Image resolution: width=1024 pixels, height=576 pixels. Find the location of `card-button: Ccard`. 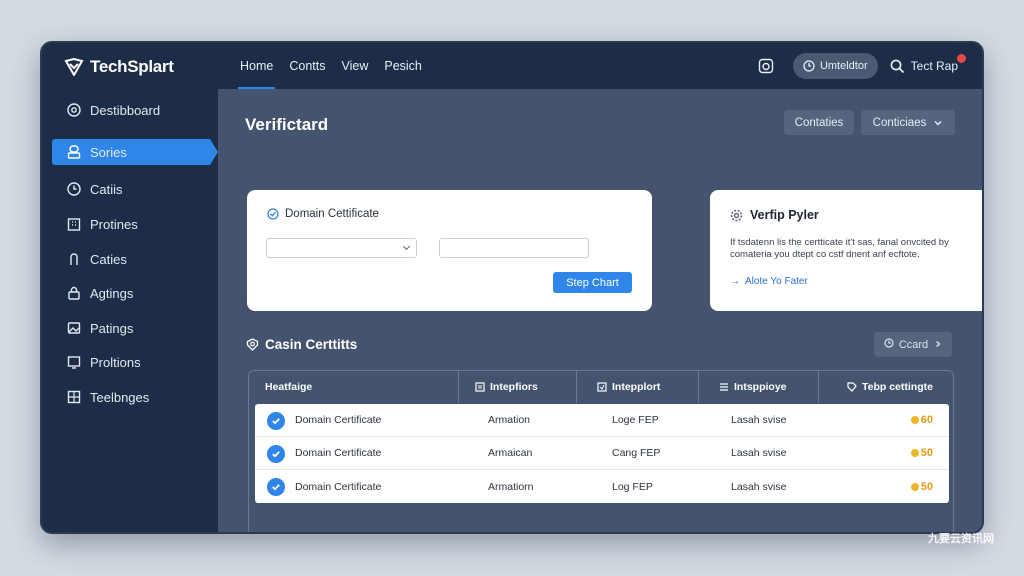

card-button: Ccard is located at coordinates (913, 344).